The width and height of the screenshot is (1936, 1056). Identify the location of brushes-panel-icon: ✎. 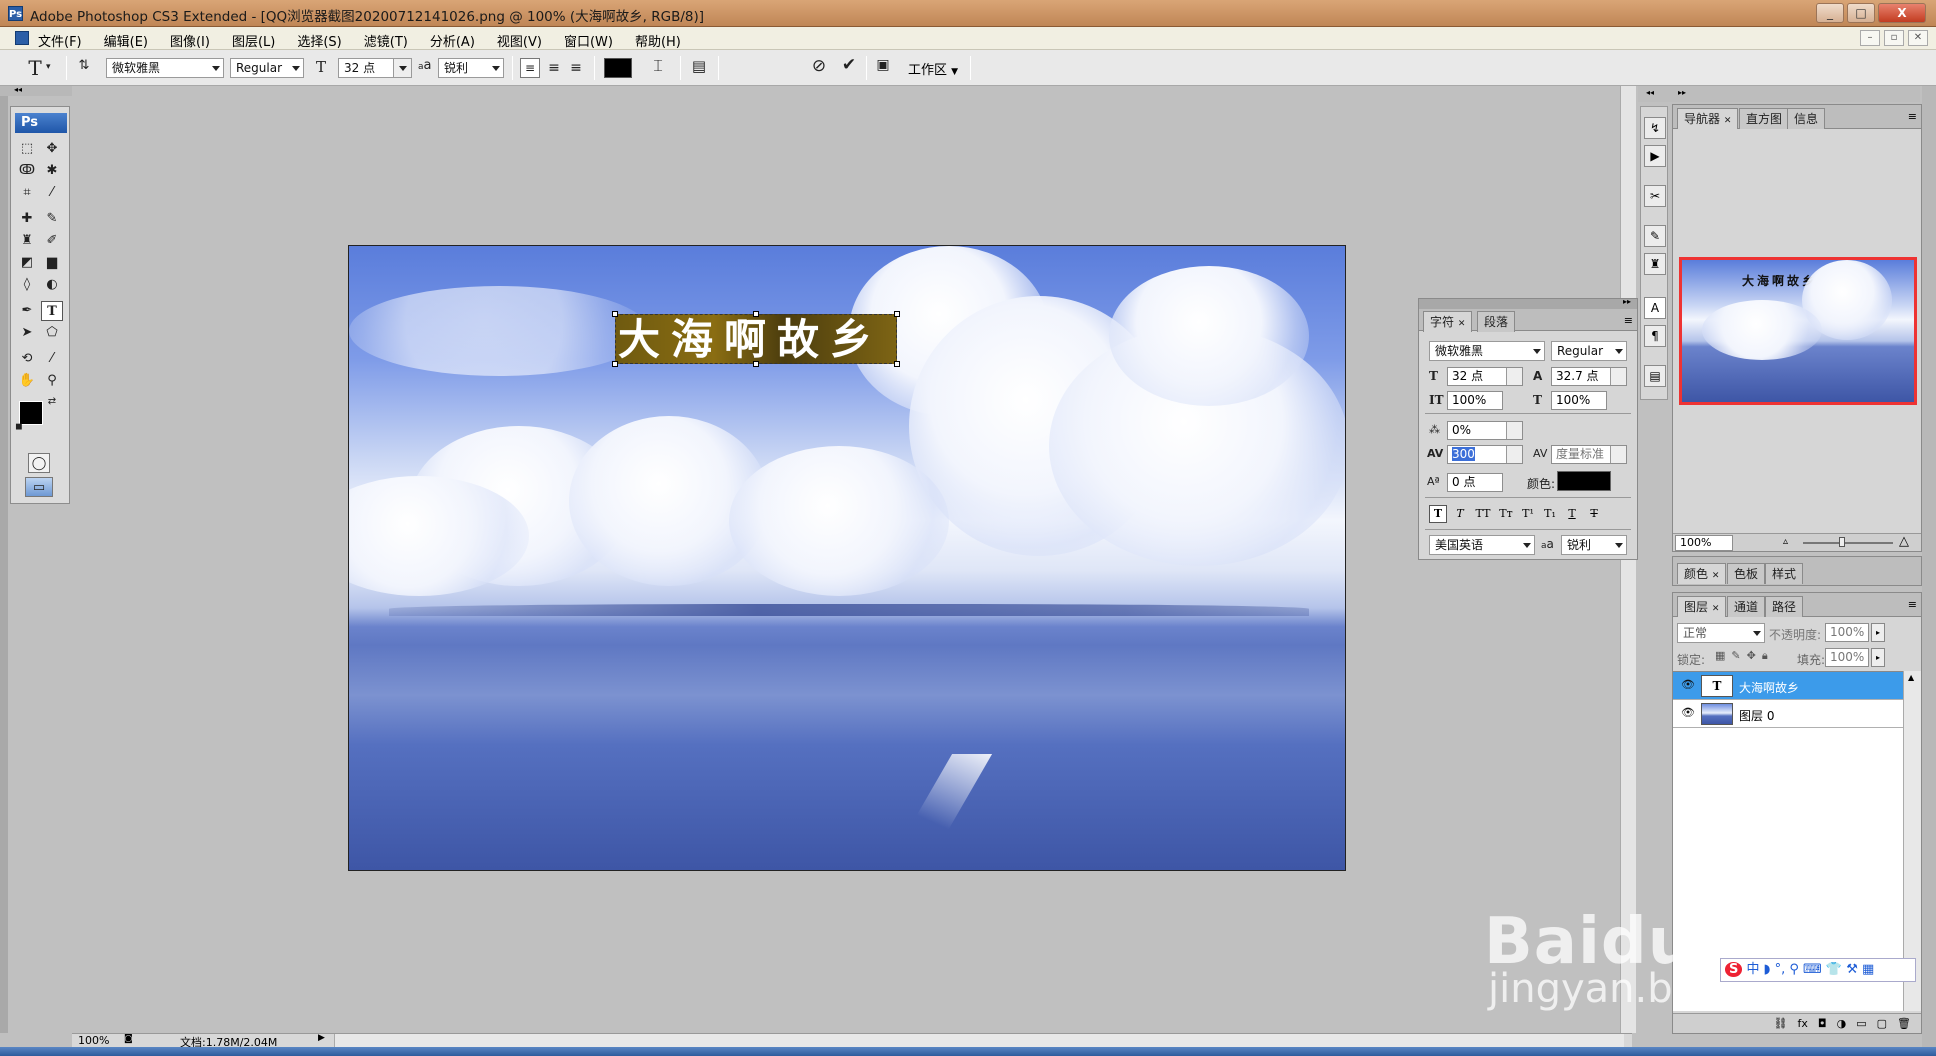
(1655, 236).